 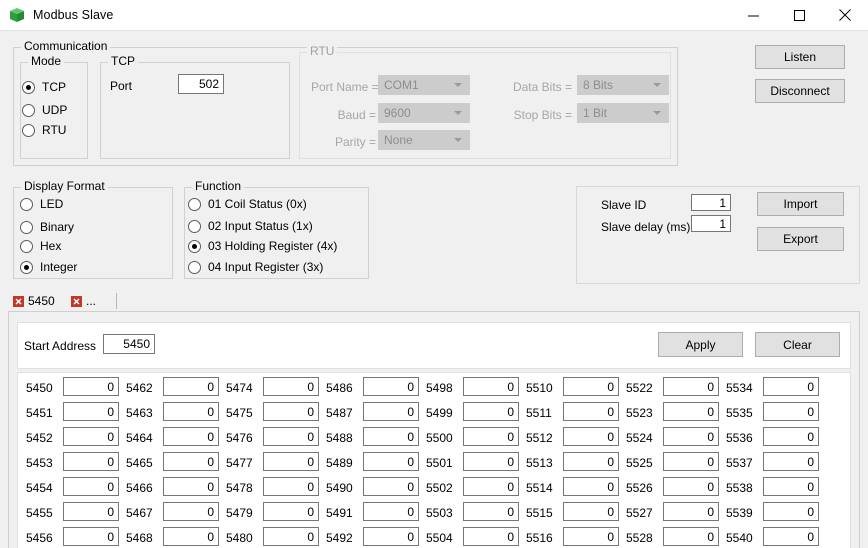 What do you see at coordinates (797, 344) in the screenshot?
I see `clear-button: Clear` at bounding box center [797, 344].